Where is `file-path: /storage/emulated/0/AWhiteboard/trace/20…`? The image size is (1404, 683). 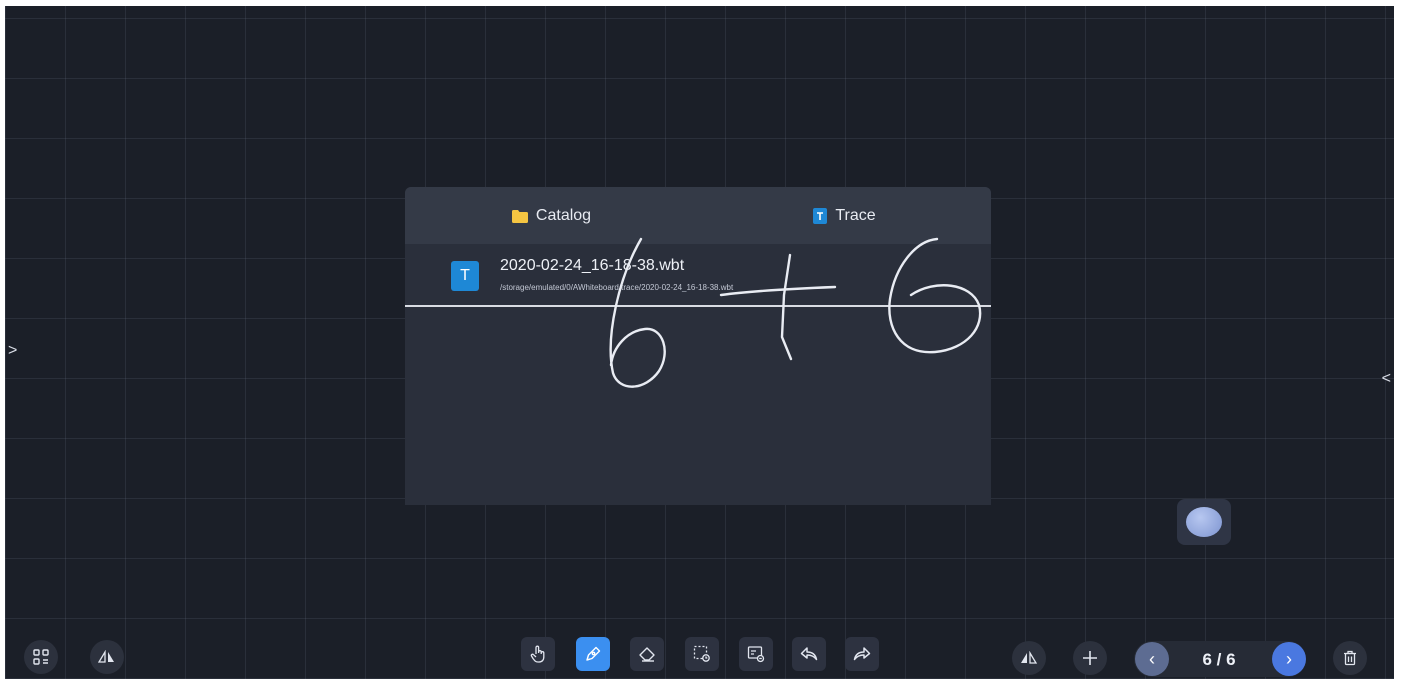
file-path: /storage/emulated/0/AWhiteboard/trace/20… is located at coordinates (617, 287).